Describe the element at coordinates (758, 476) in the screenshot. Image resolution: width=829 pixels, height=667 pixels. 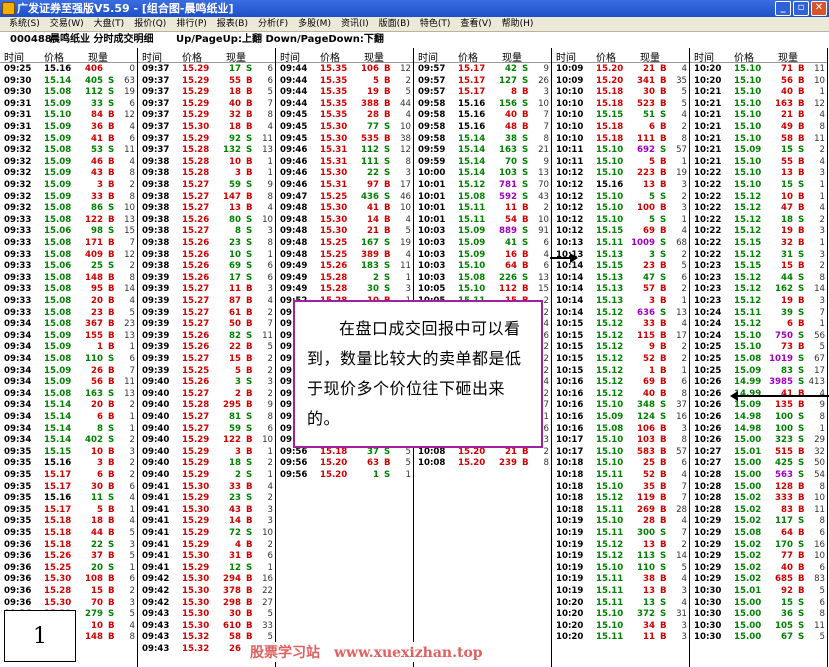
I see `table-row: 10:28 15.00 563 S 54` at that location.